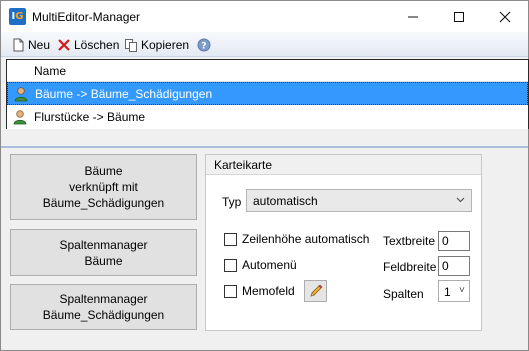 The image size is (529, 351). I want to click on pencil-icon, so click(316, 290).